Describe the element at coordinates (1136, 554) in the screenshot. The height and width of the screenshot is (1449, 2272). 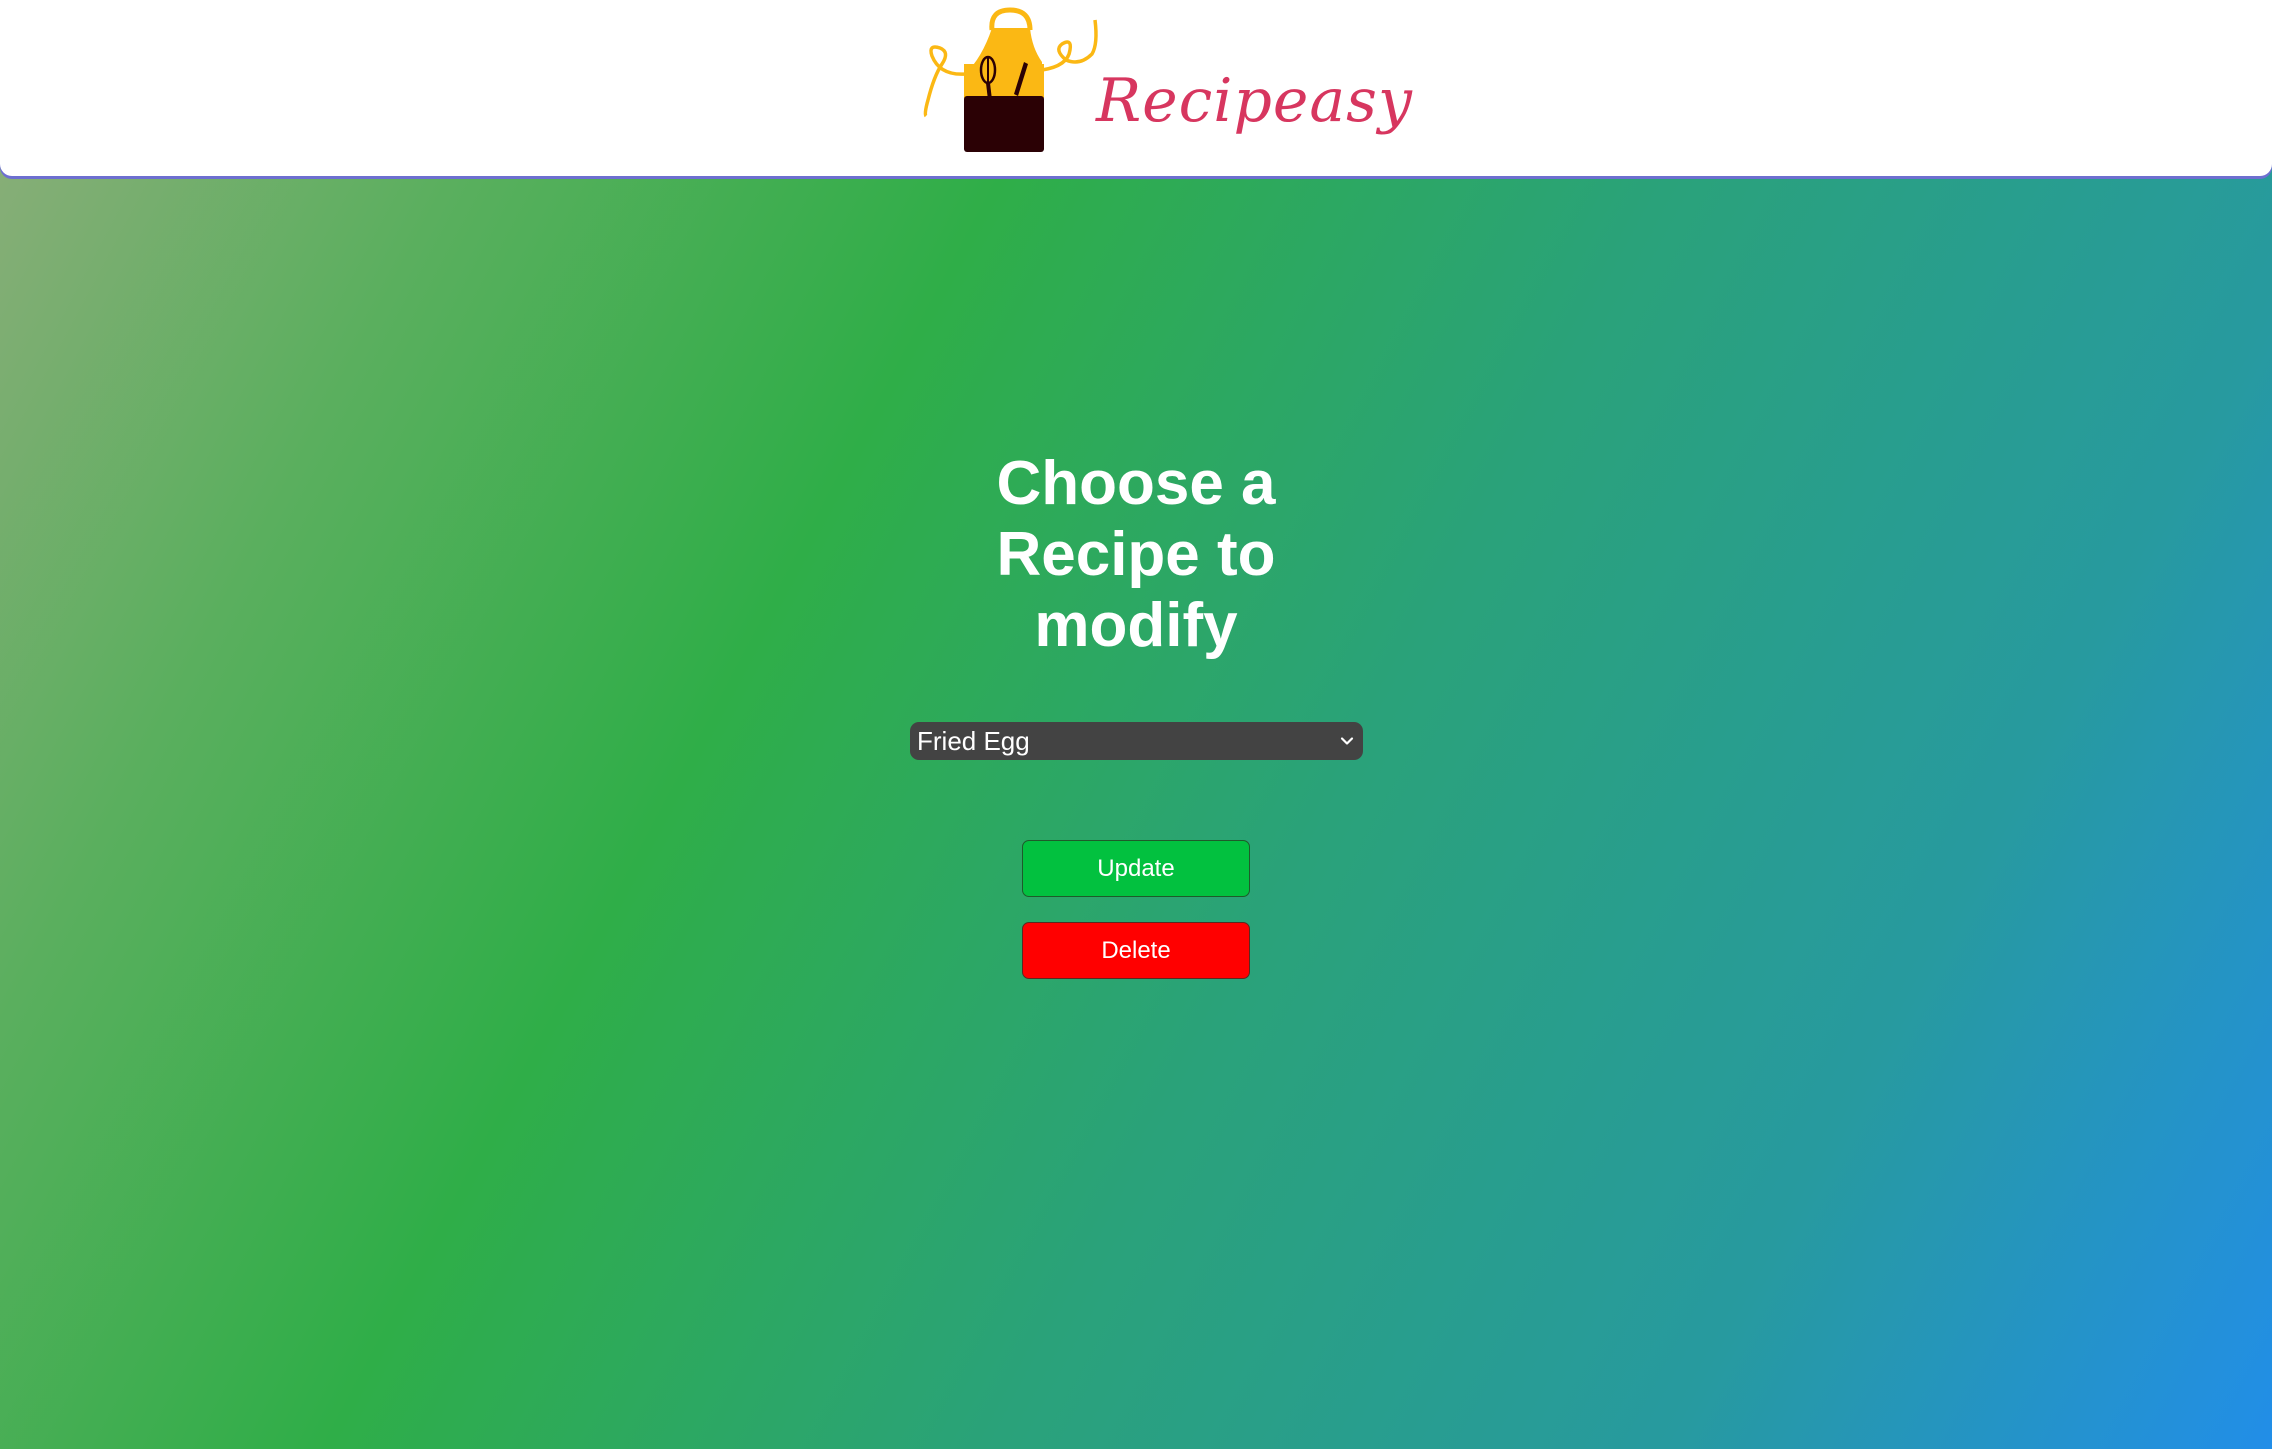
I see `page-title: Choose a Recipe to modify` at that location.